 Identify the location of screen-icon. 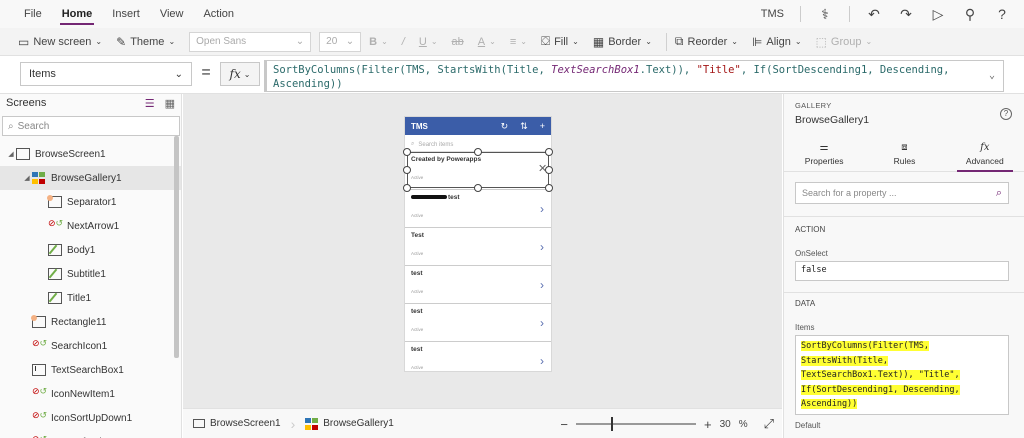
(23, 154).